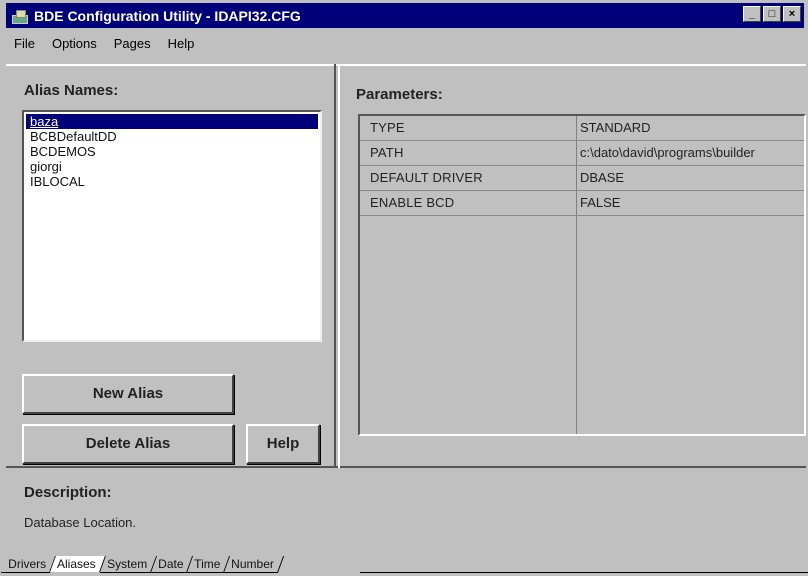 This screenshot has height=576, width=808. What do you see at coordinates (167, 15) in the screenshot?
I see `window-title: BDE Configuration Utility - IDAPI32.CFG` at bounding box center [167, 15].